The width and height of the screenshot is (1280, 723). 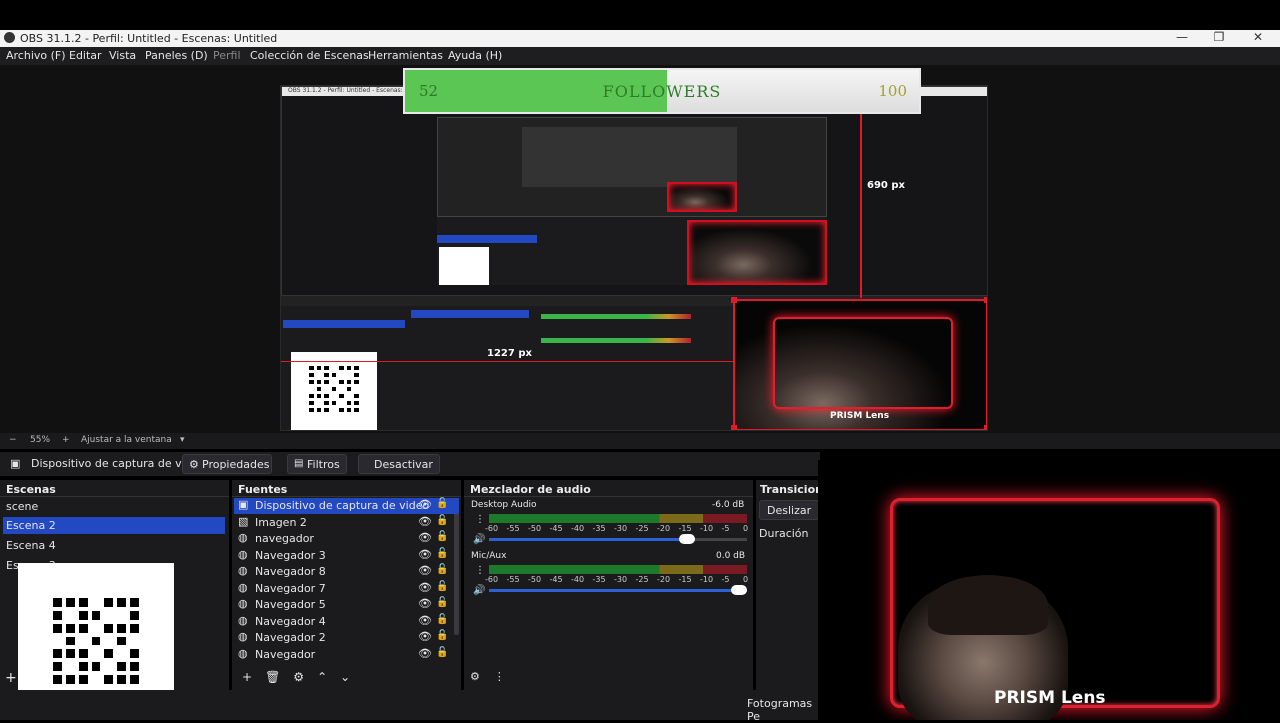 I want to click on source-row: ◍ Navegador 👁 🔓, so click(x=346, y=655).